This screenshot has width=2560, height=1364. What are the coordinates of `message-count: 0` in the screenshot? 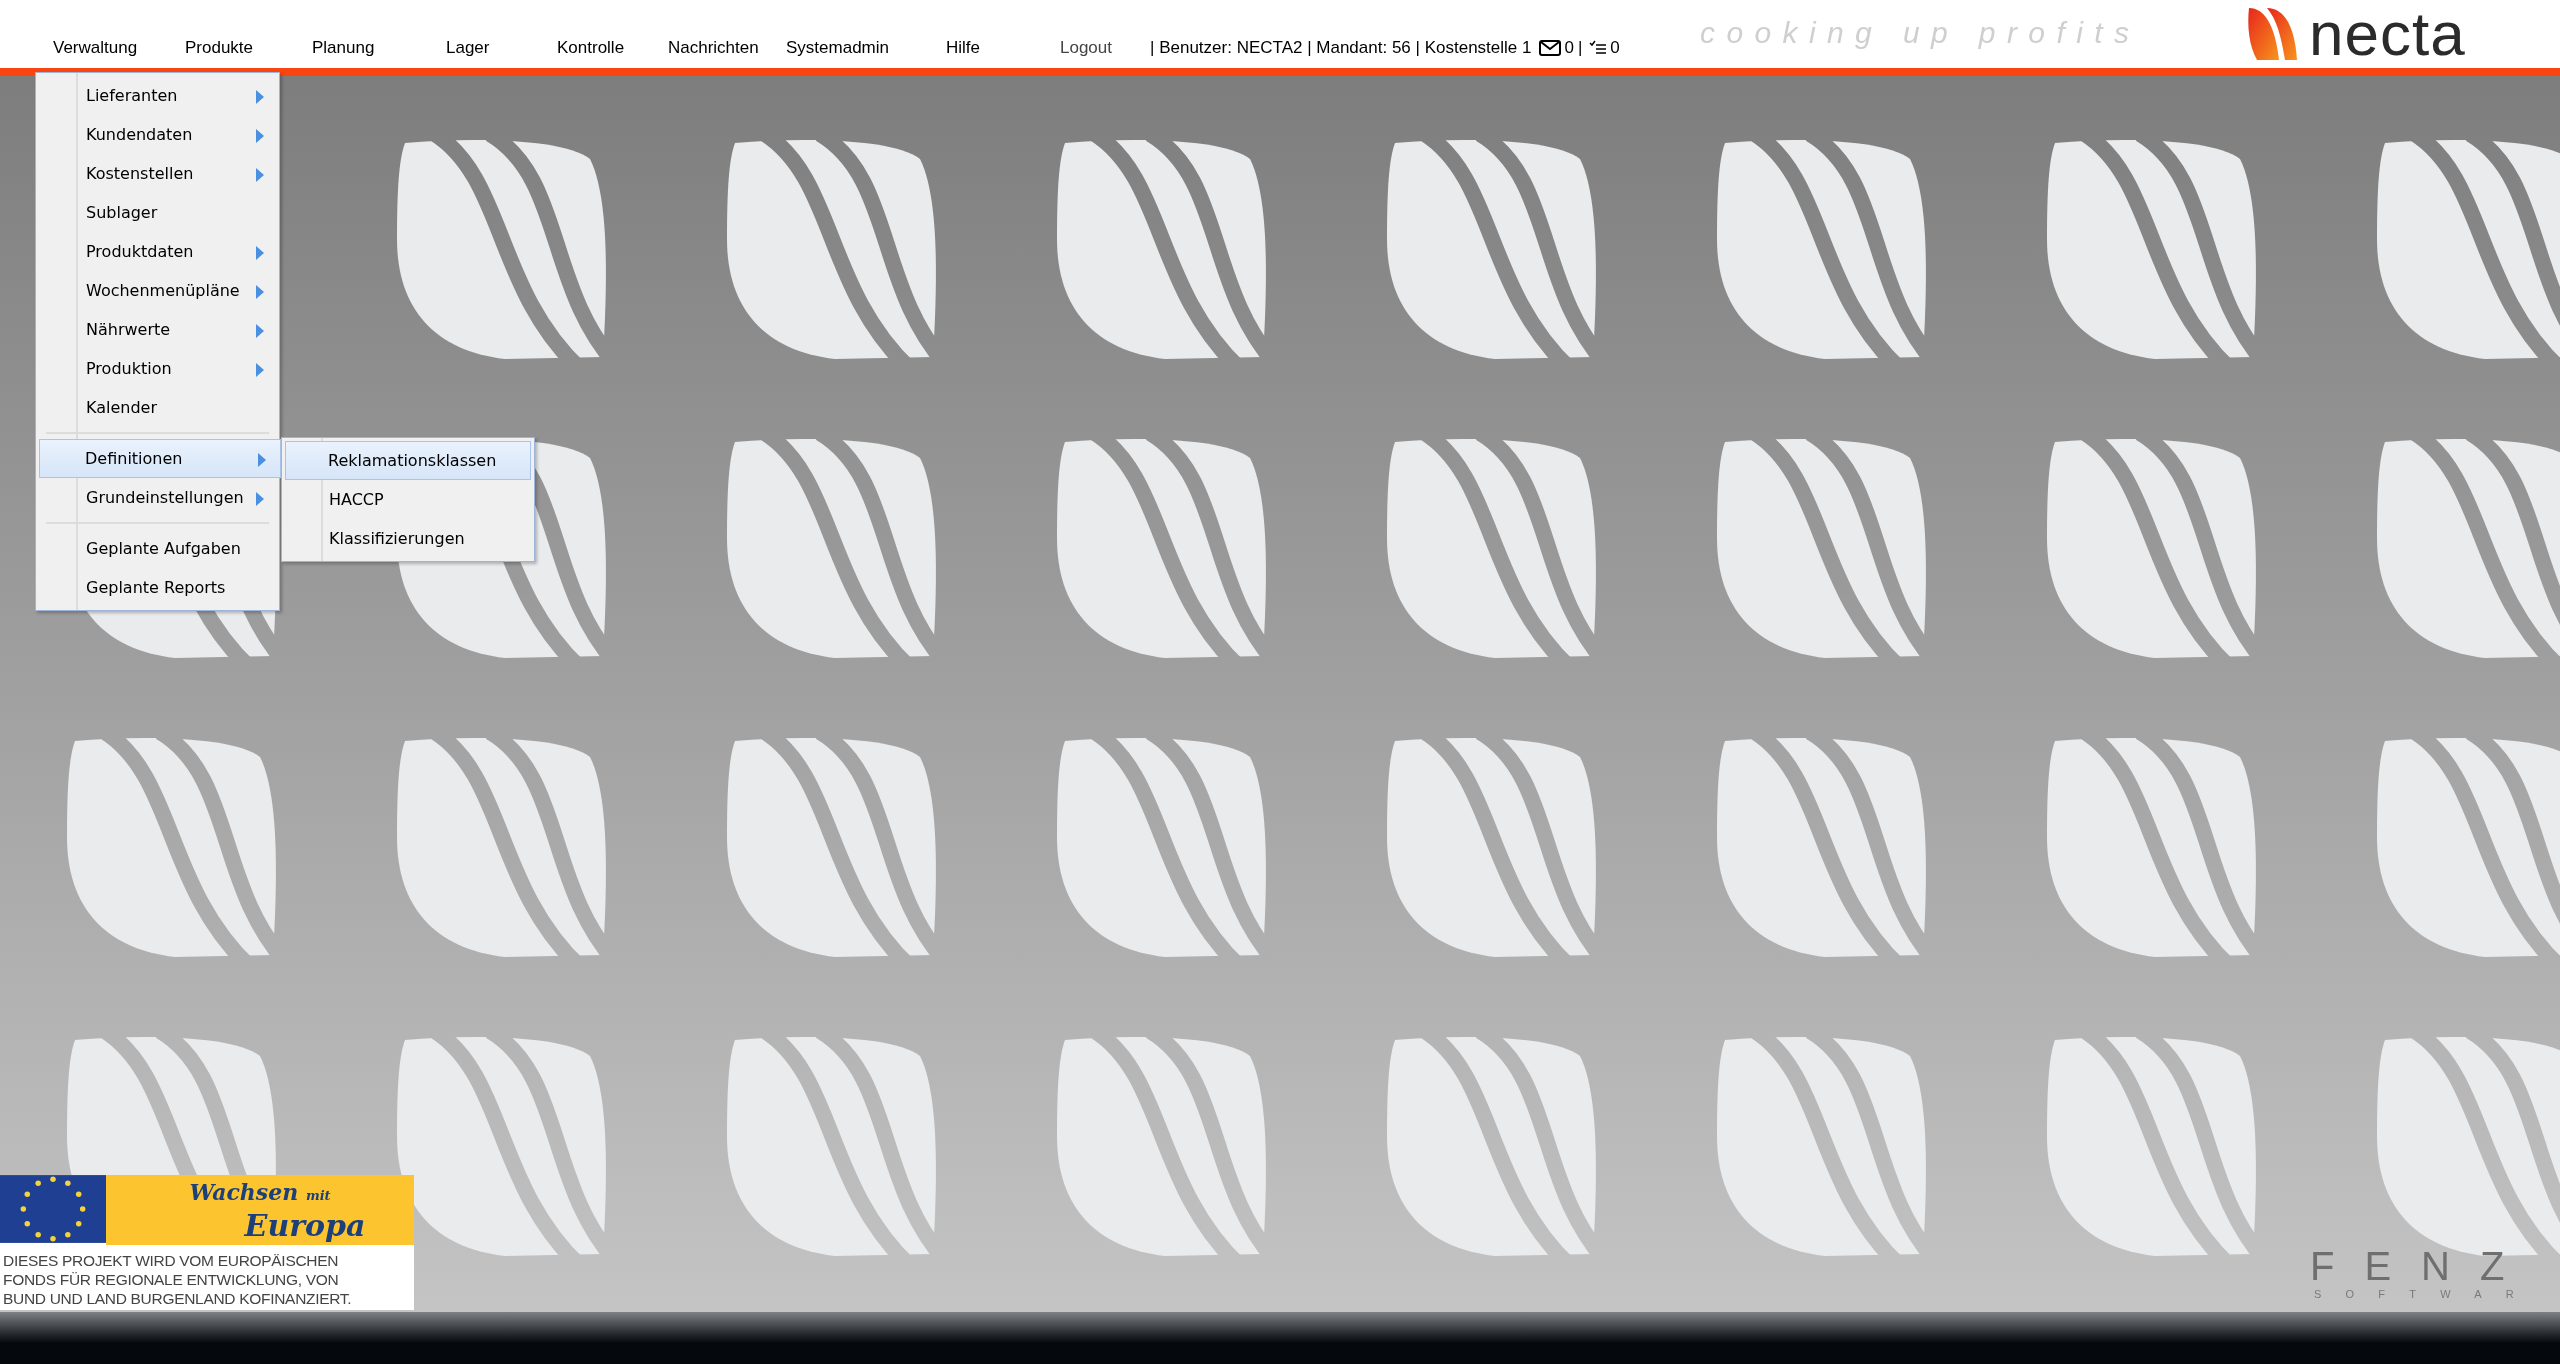 It's located at (1569, 48).